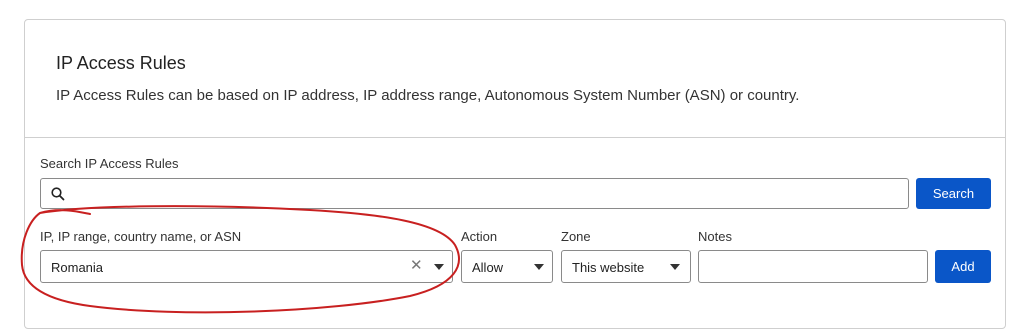 The image size is (1024, 329). I want to click on target-label: IP, IP range, country name, or ASN, so click(141, 236).